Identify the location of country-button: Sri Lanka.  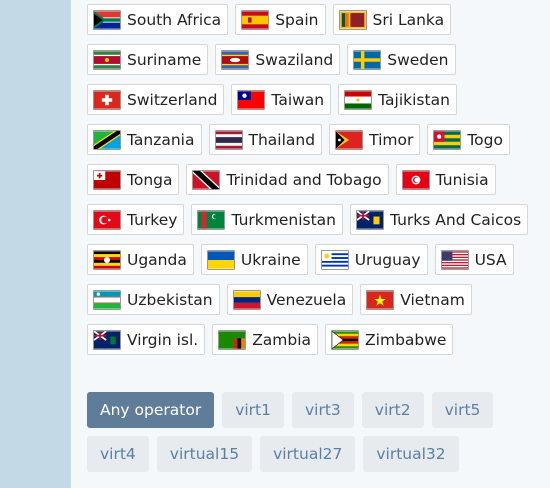
(392, 19).